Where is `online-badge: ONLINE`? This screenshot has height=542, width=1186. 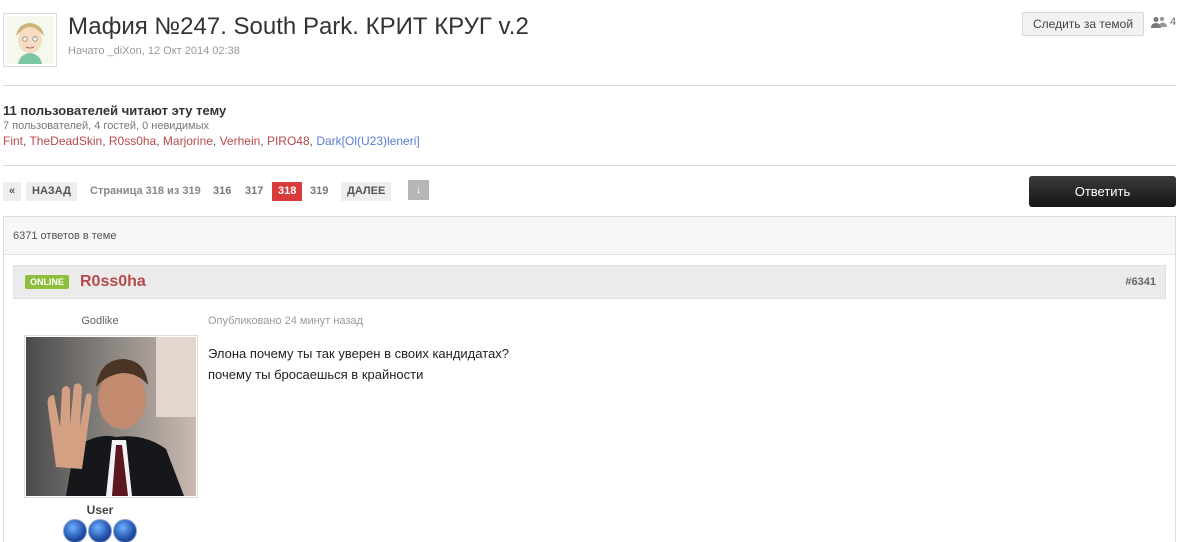 online-badge: ONLINE is located at coordinates (47, 282).